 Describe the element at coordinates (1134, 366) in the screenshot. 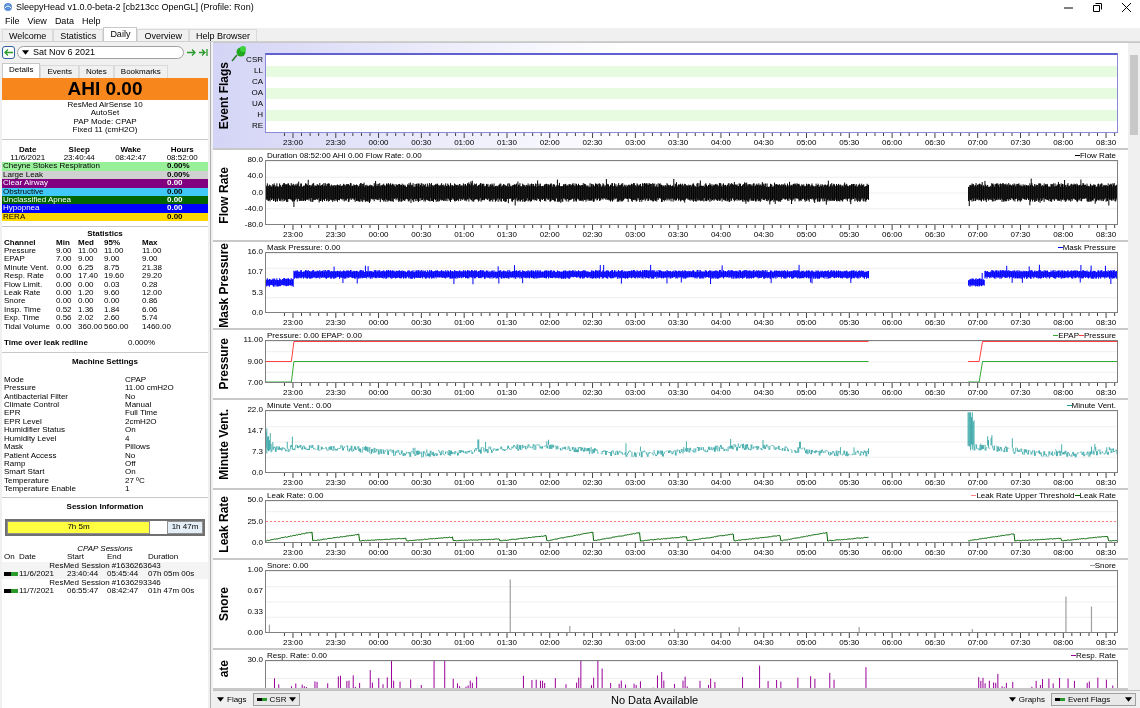

I see `scrollbar` at that location.